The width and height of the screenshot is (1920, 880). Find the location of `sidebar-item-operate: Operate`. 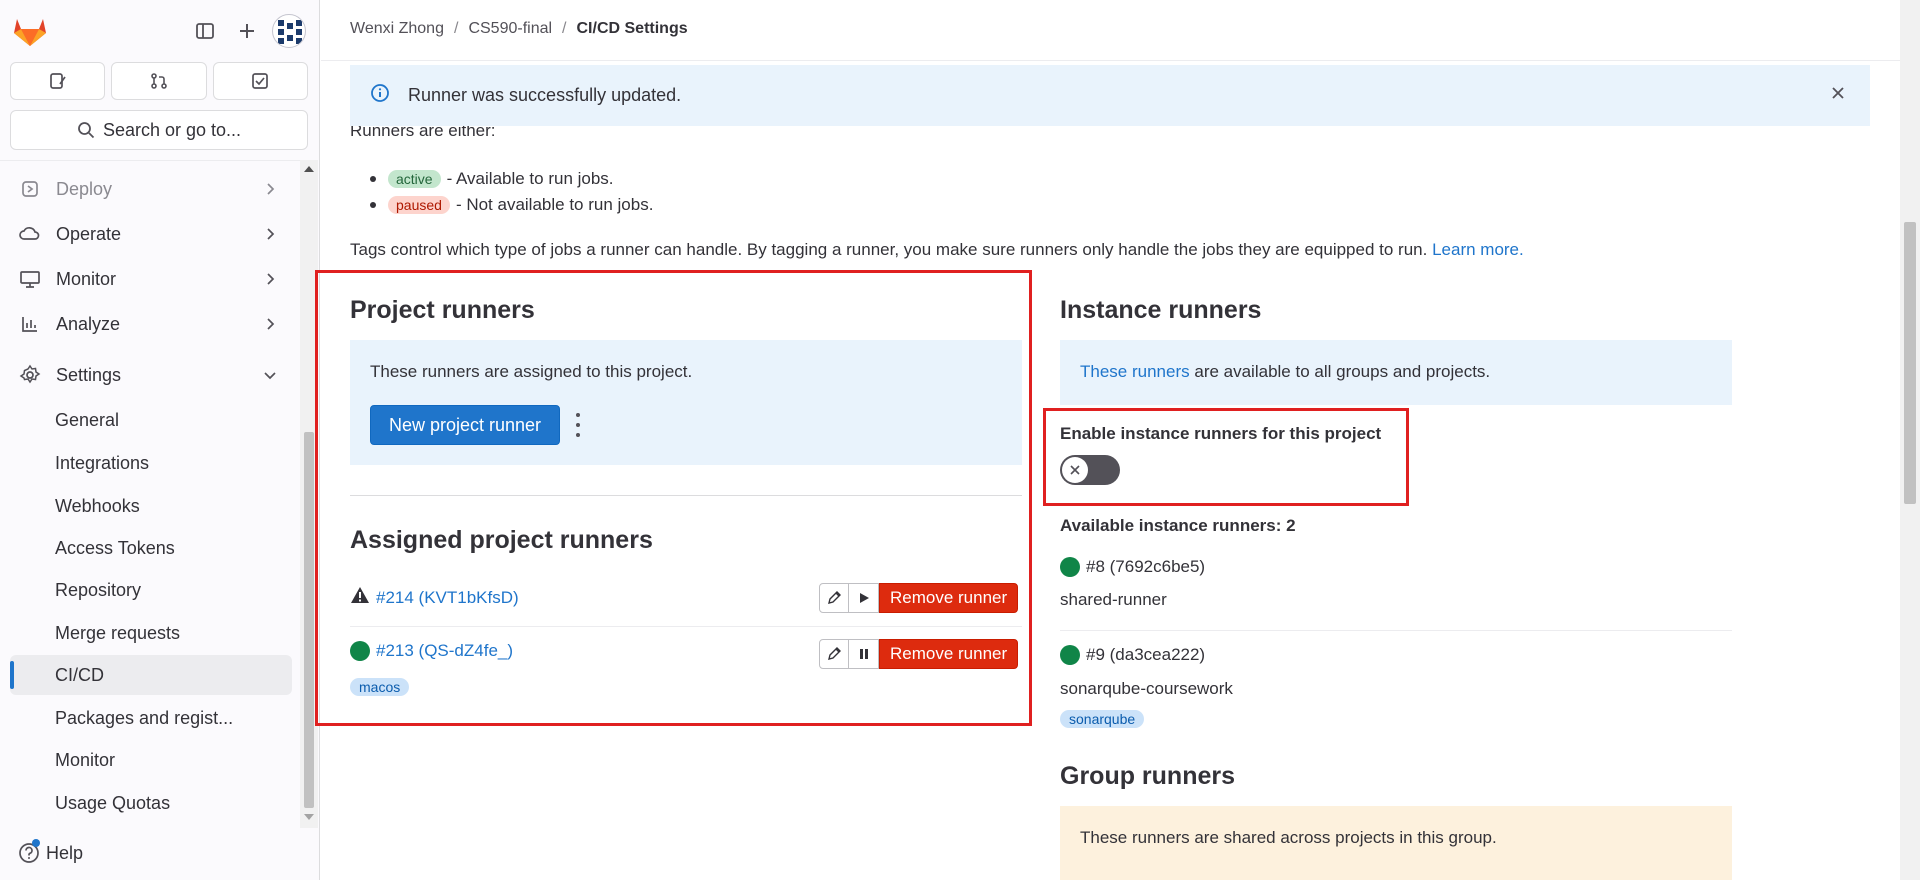

sidebar-item-operate: Operate is located at coordinates (152, 234).